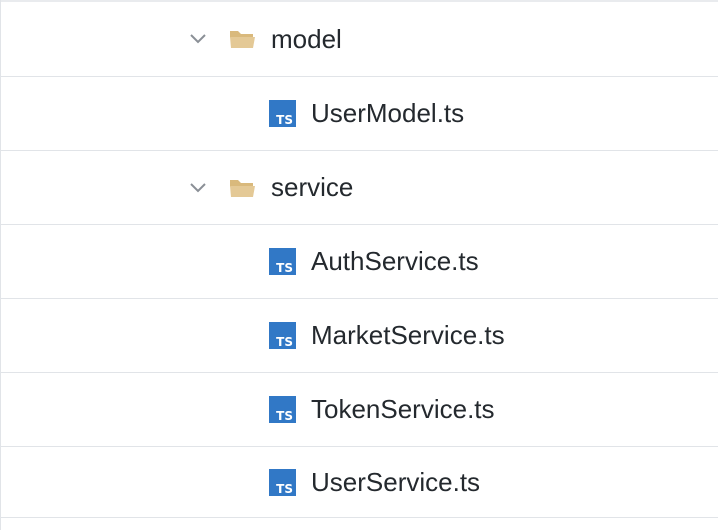 The height and width of the screenshot is (530, 718). I want to click on tree-file-marketservice: TS MarketService.ts, so click(359, 336).